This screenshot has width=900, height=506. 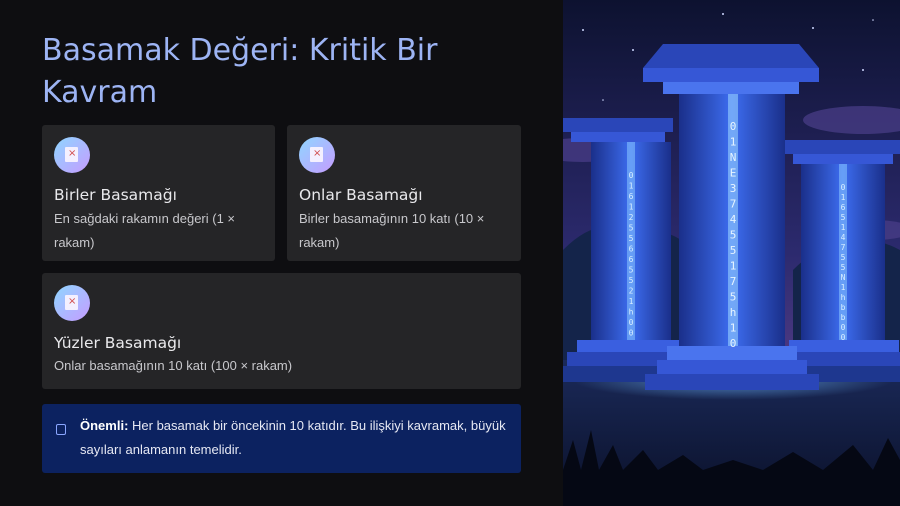 I want to click on note-label: Önemli:, so click(x=104, y=425).